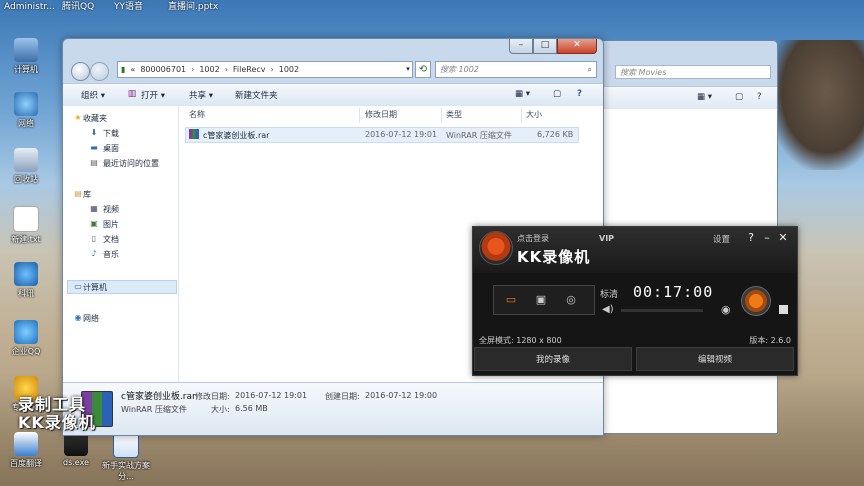 The height and width of the screenshot is (486, 864). What do you see at coordinates (555, 134) in the screenshot?
I see `file-size: 6,726 KB` at bounding box center [555, 134].